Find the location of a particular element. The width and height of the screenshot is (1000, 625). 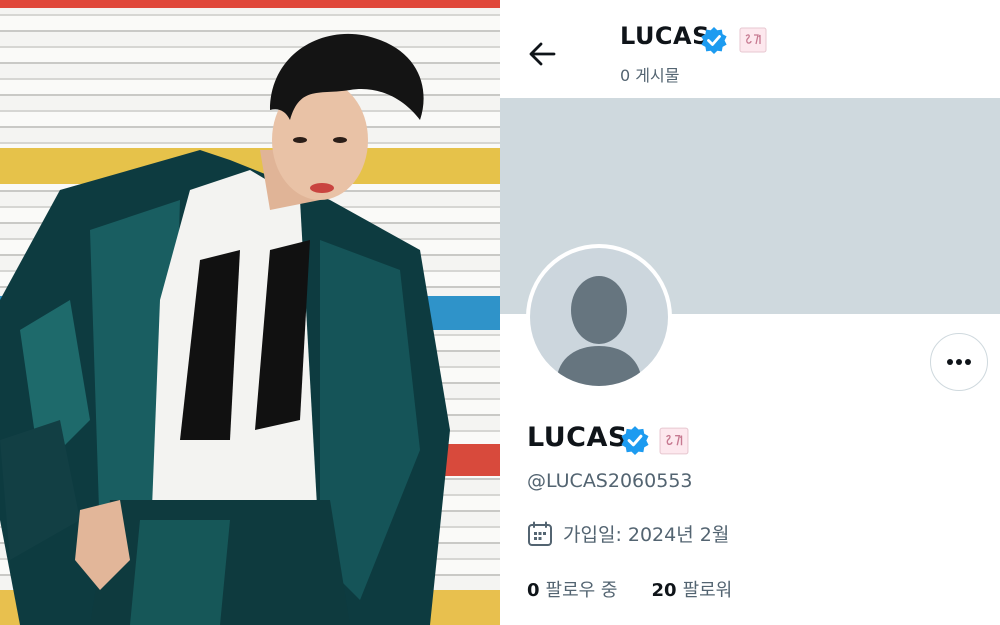

following-count: 0 is located at coordinates (533, 590).